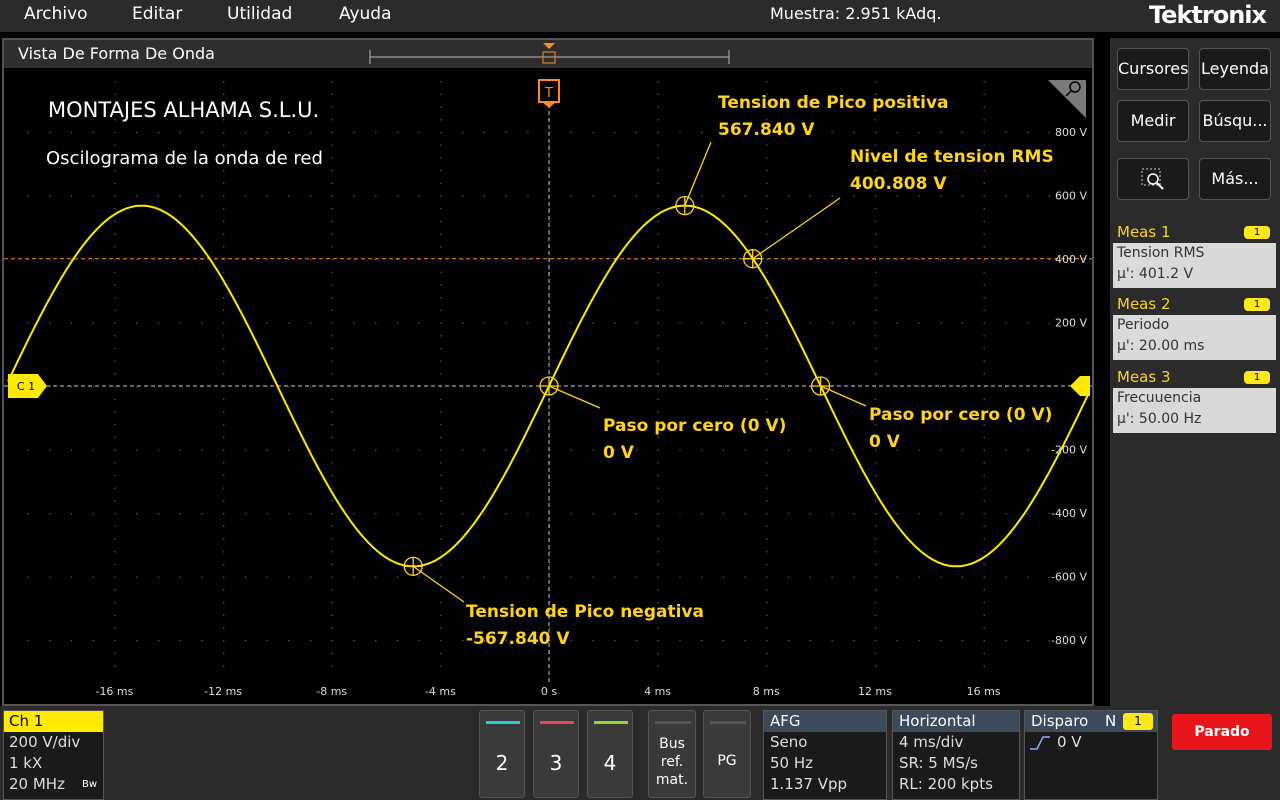 This screenshot has height=800, width=1280. Describe the element at coordinates (89, 784) in the screenshot. I see `bandwidth-limit-icon: Bw` at that location.